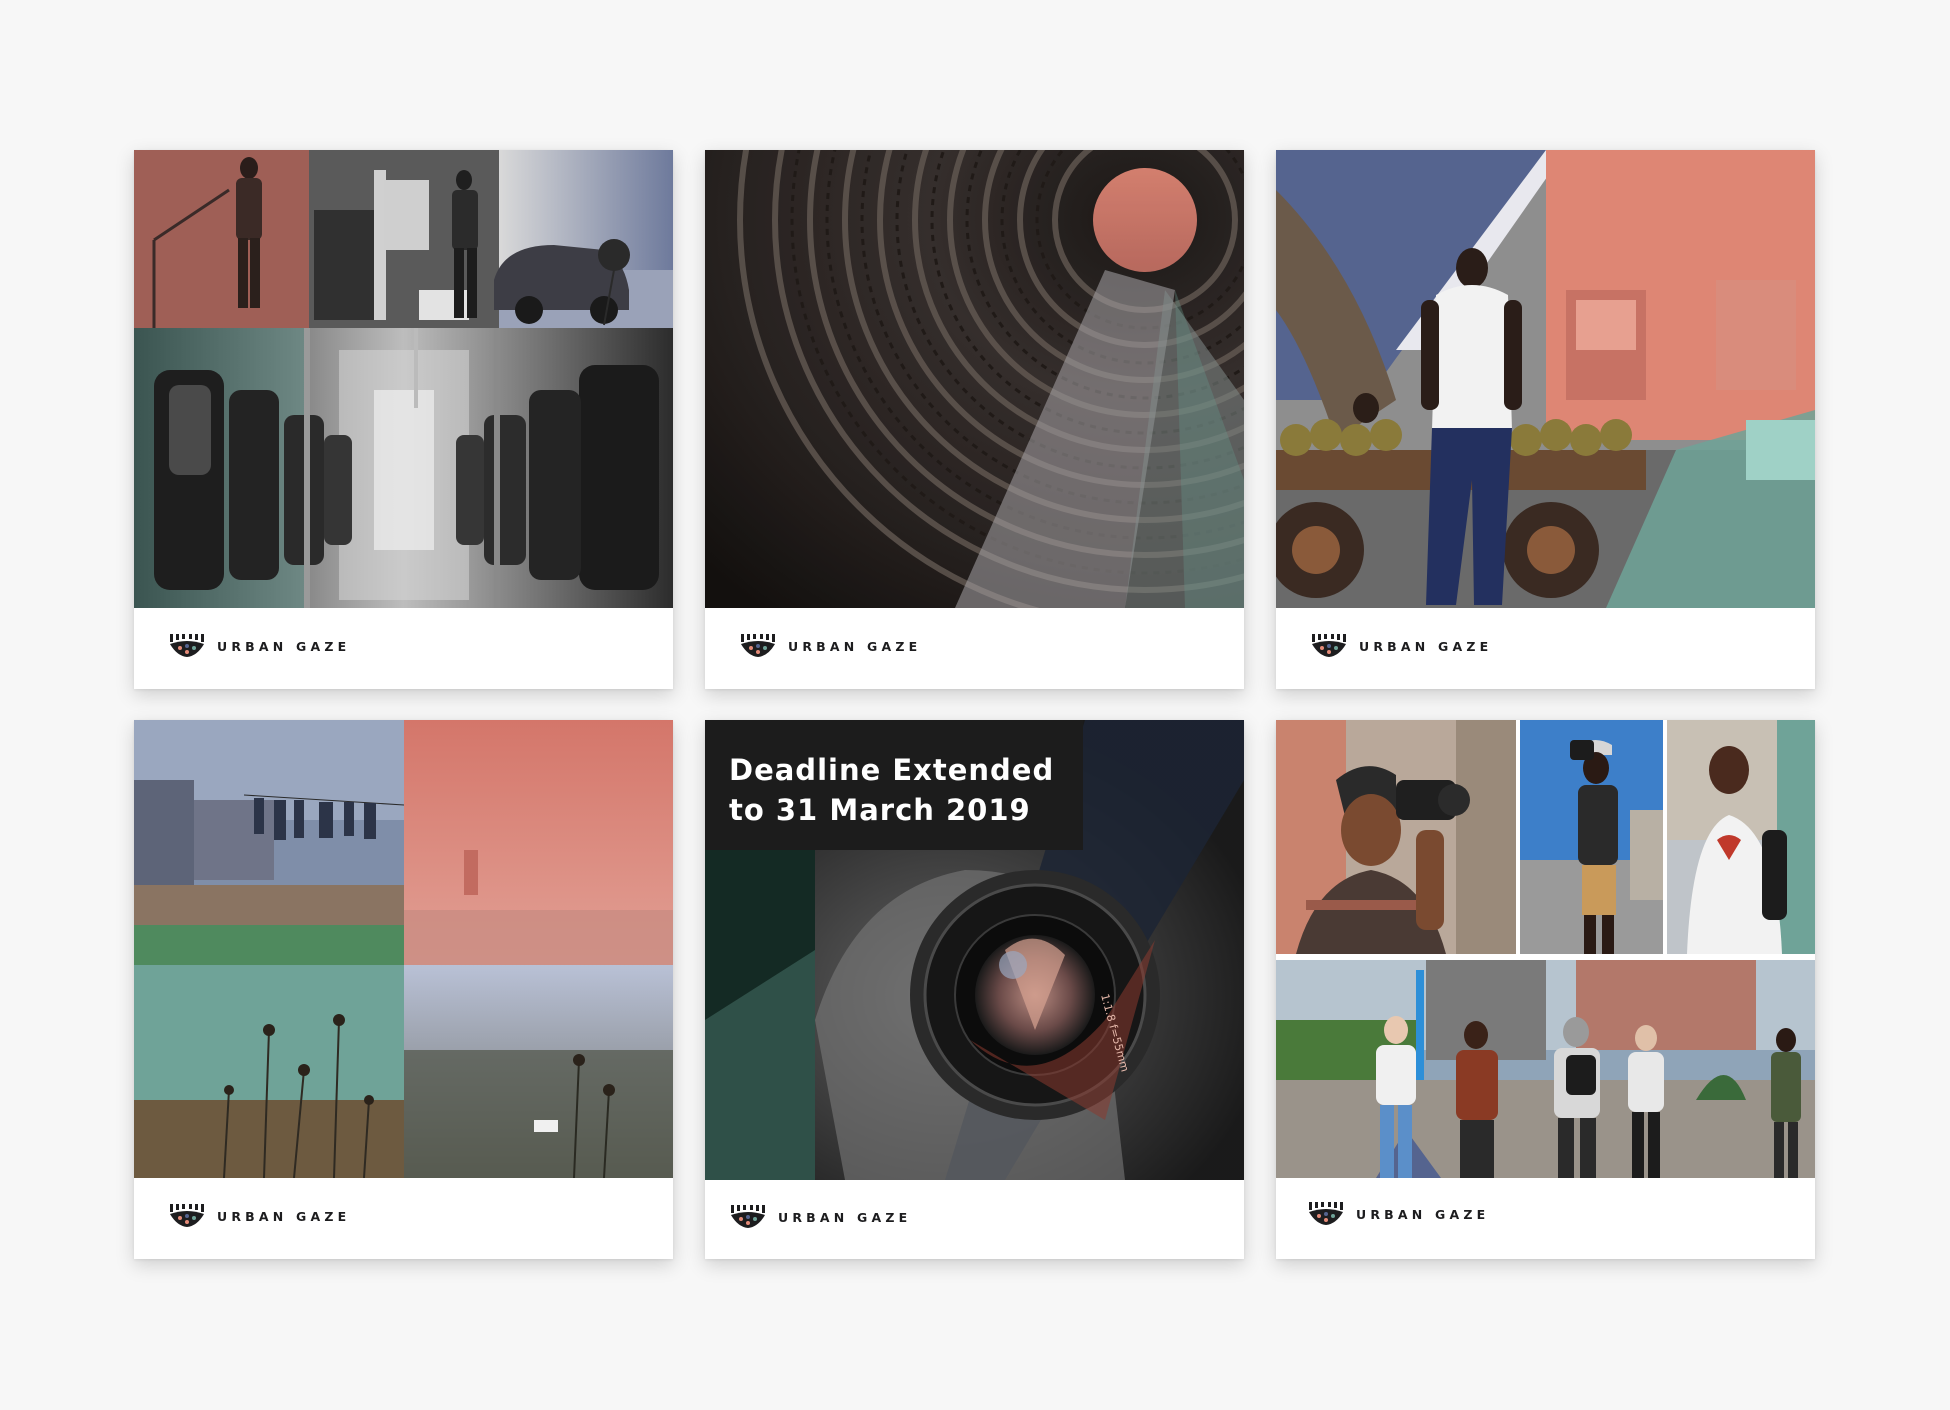 The height and width of the screenshot is (1410, 1950). What do you see at coordinates (1591, 837) in the screenshot?
I see `post-6-cell-photographer-man` at bounding box center [1591, 837].